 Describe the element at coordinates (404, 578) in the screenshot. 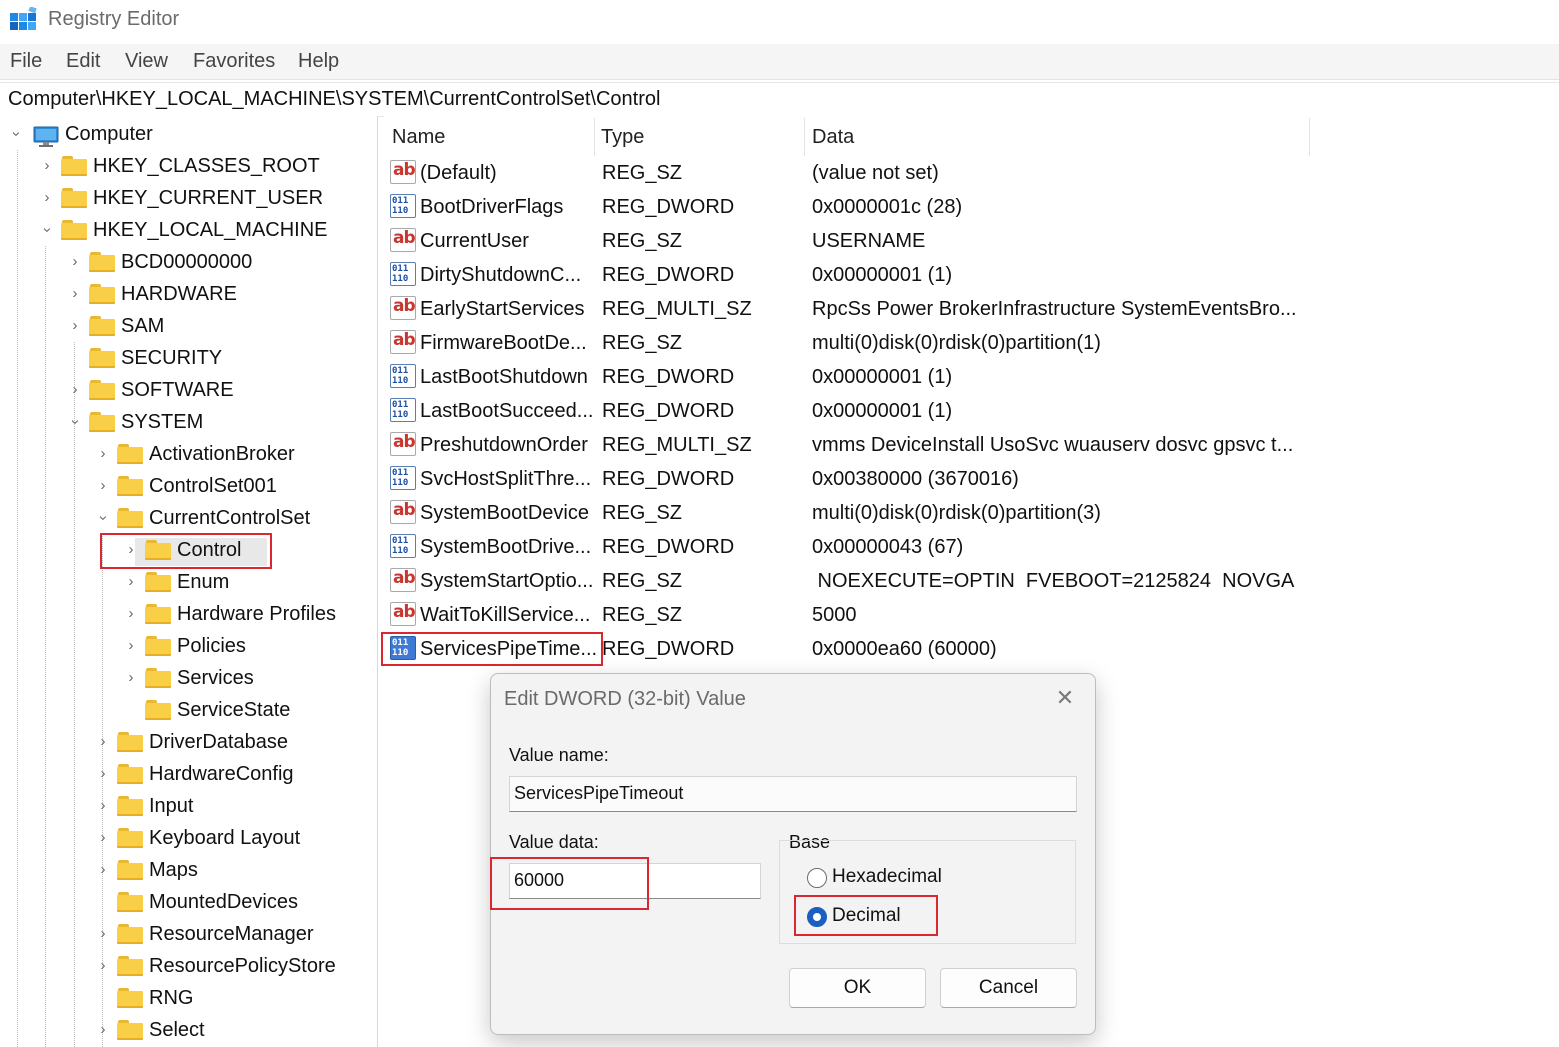

I see `ab-glyph: ab` at that location.